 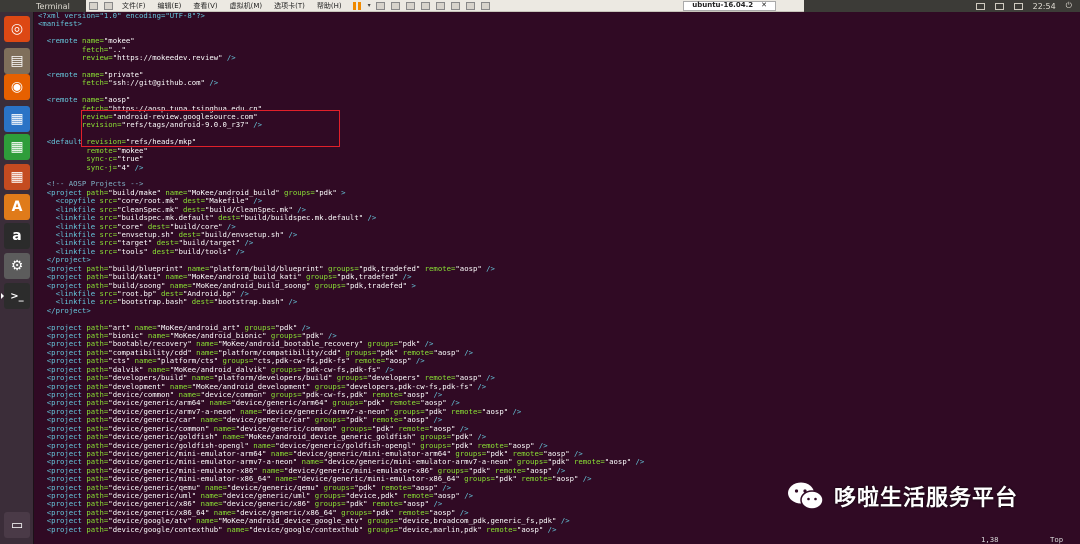 I want to click on code-token: <project, so click(x=62, y=529).